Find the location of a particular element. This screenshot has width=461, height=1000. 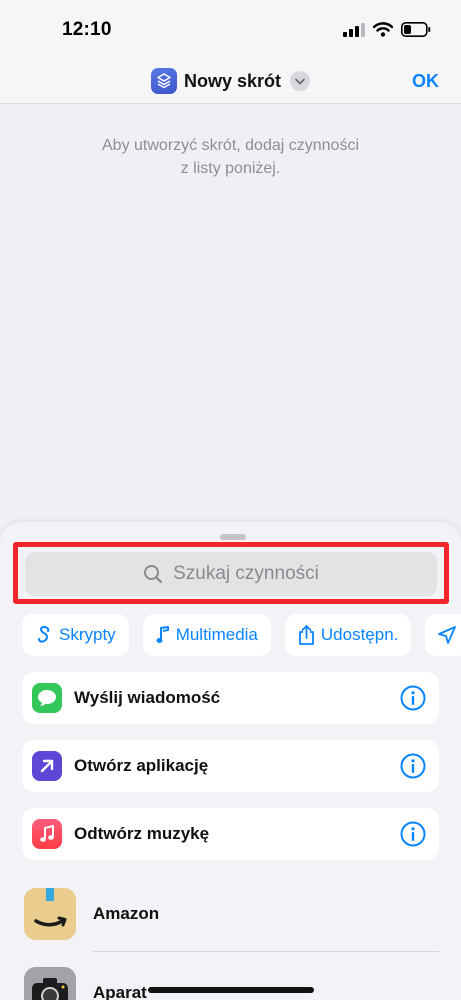

empty-state-line-2: z listy poniżej. is located at coordinates (230, 168).